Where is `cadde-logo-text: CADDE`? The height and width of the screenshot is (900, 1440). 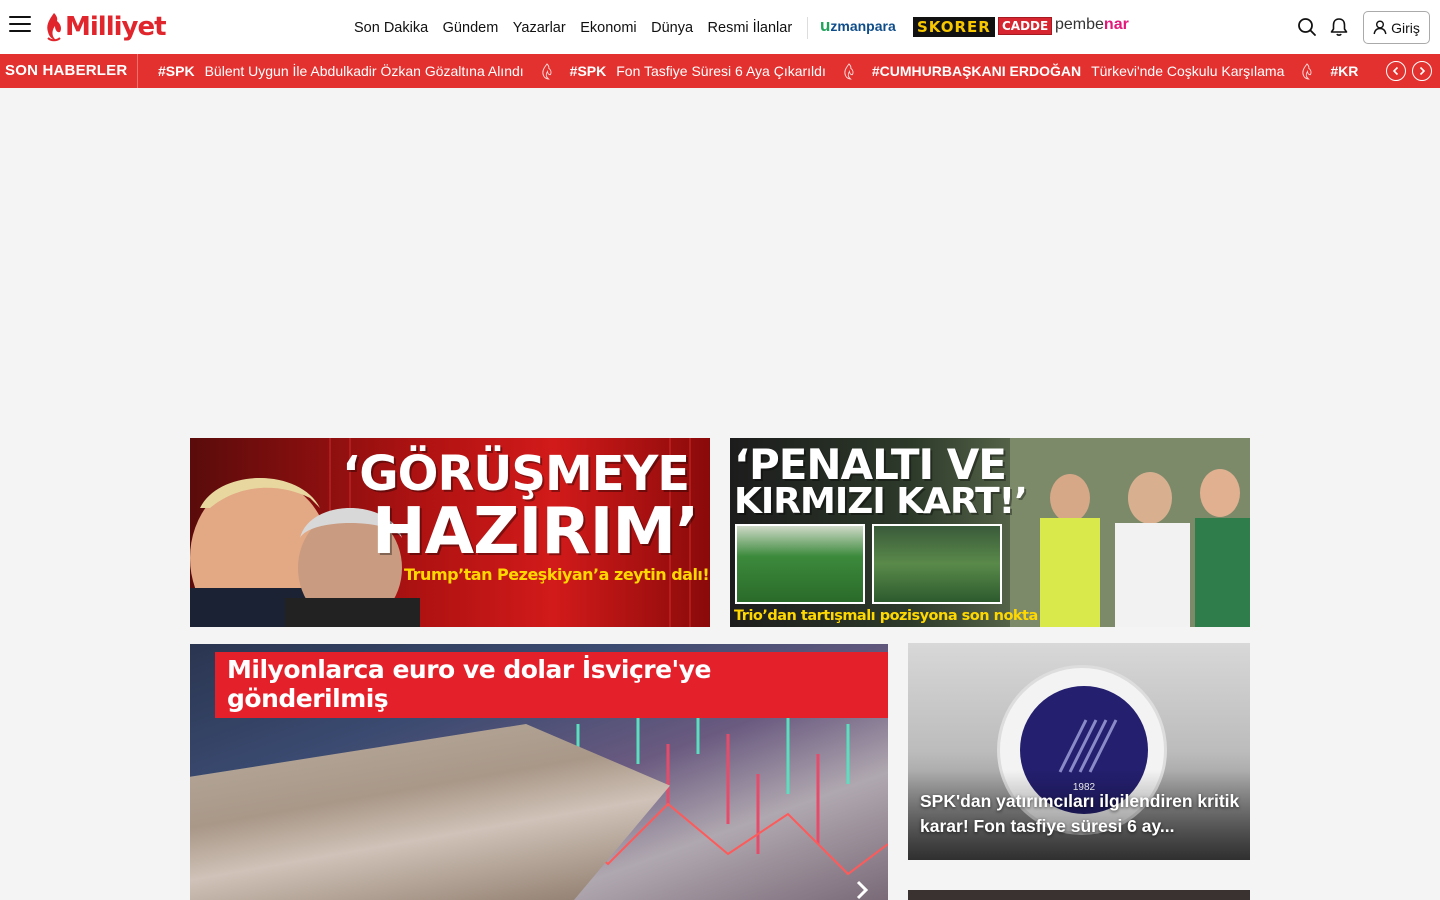 cadde-logo-text: CADDE is located at coordinates (1025, 26).